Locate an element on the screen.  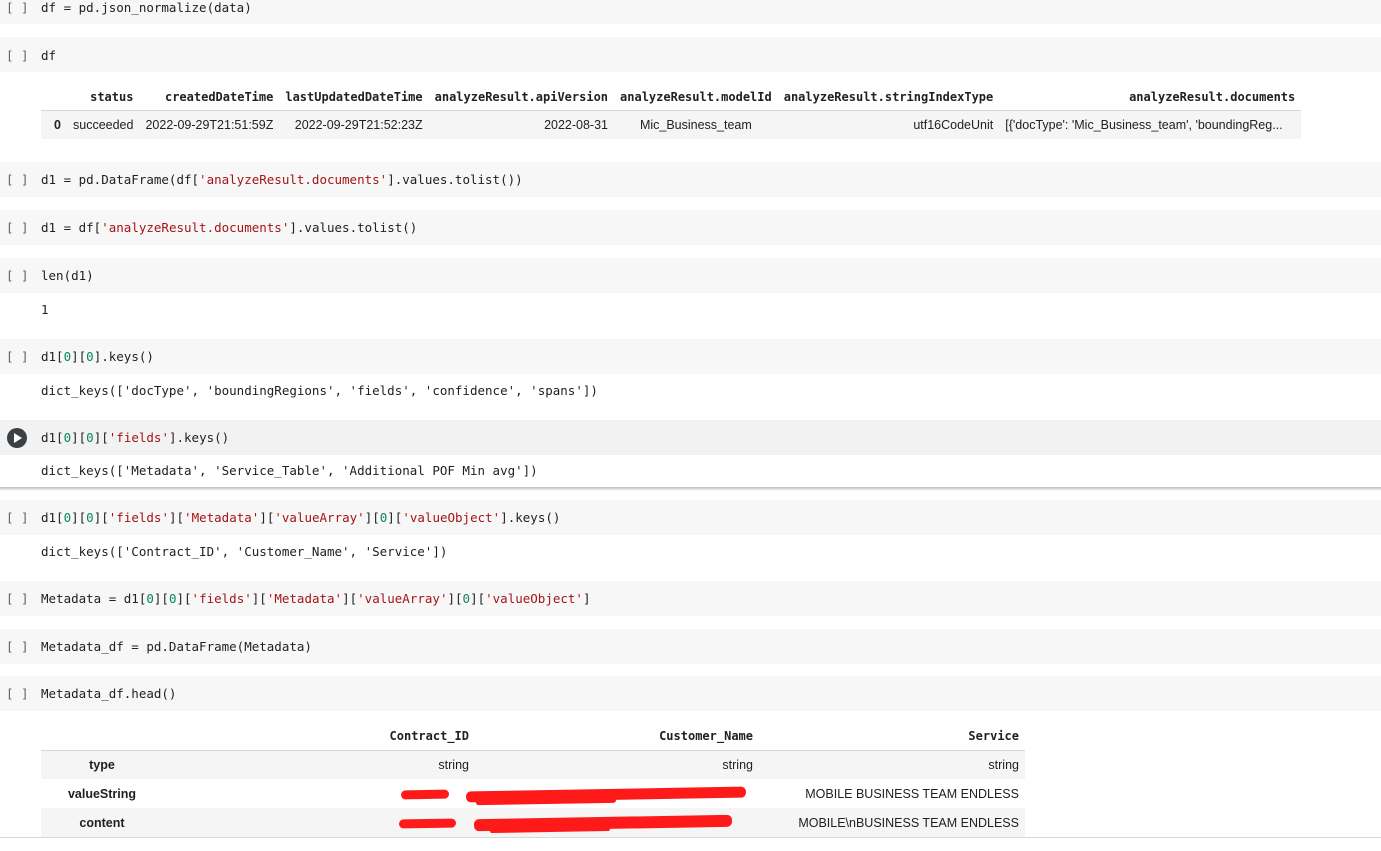
table-cell: MOBILE\nBUSINESS TEAM ENDLESS is located at coordinates (908, 822).